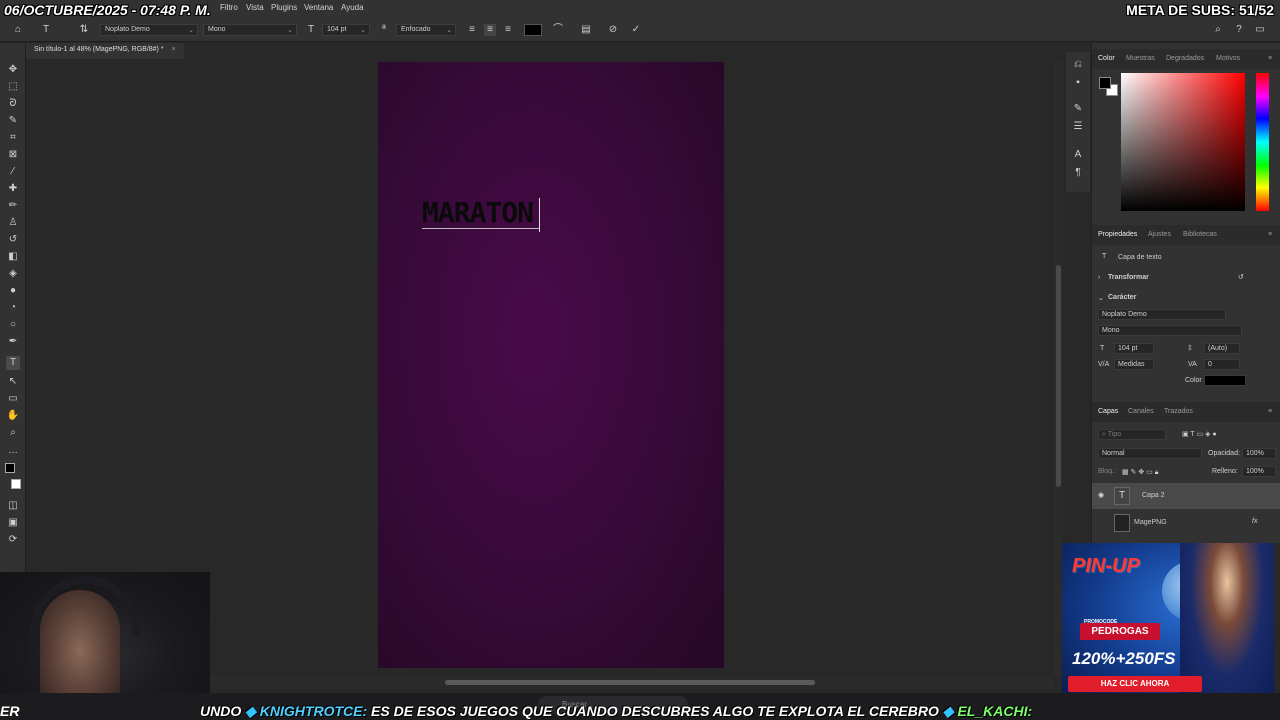 The image size is (1280, 720). I want to click on canvas-text-layer: MARATON, so click(478, 212).